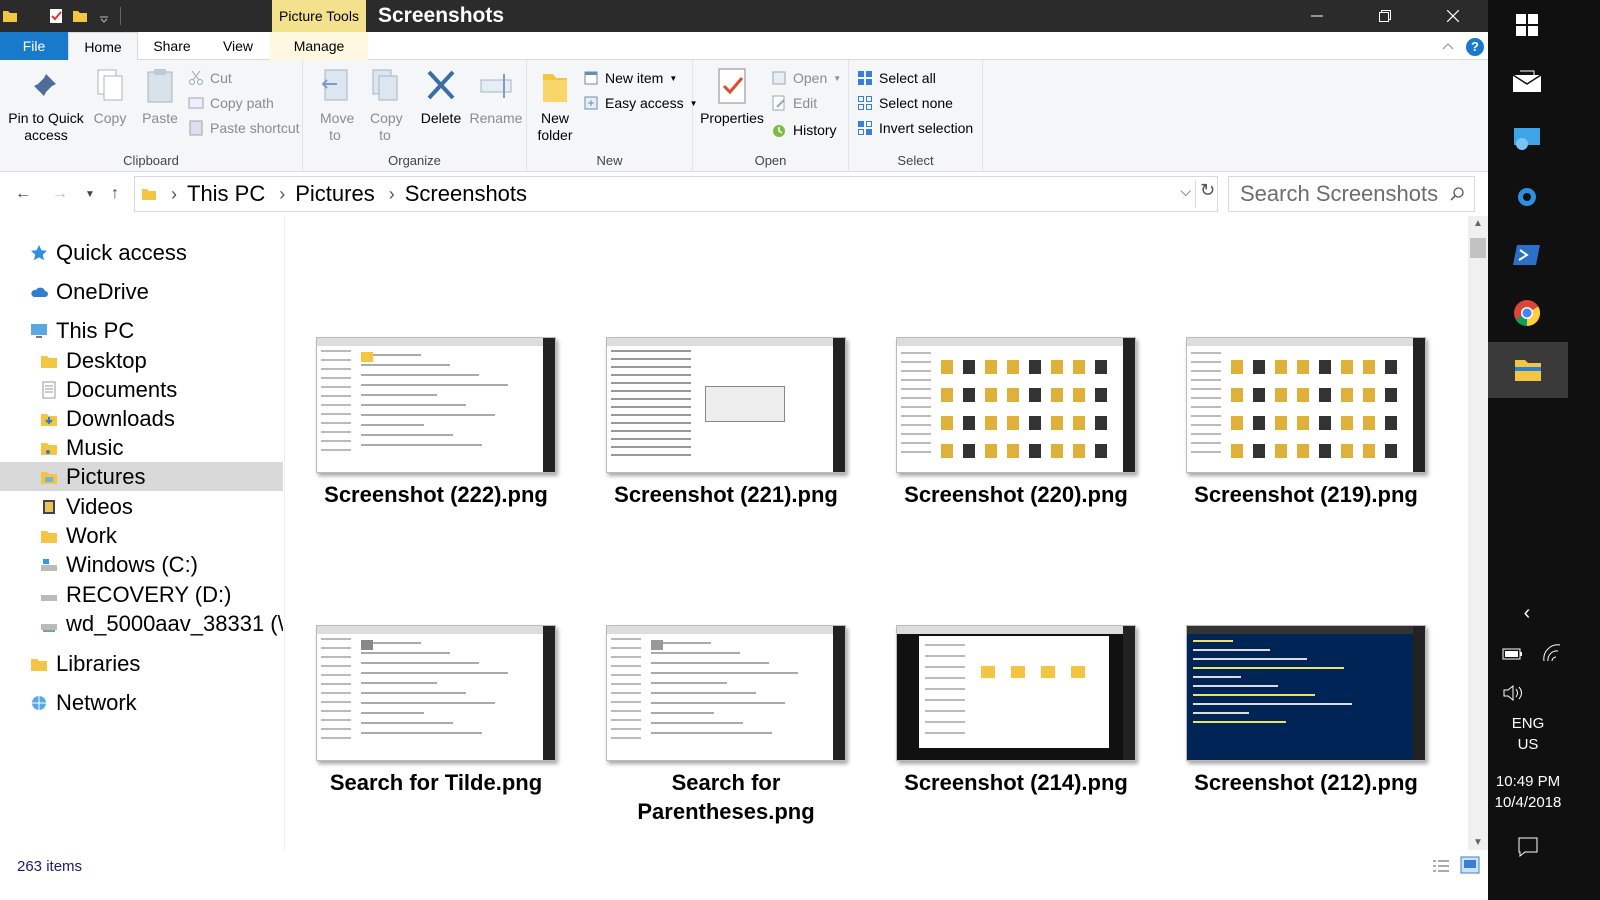  I want to click on file-tile: Screenshot (219).png, so click(1292, 456).